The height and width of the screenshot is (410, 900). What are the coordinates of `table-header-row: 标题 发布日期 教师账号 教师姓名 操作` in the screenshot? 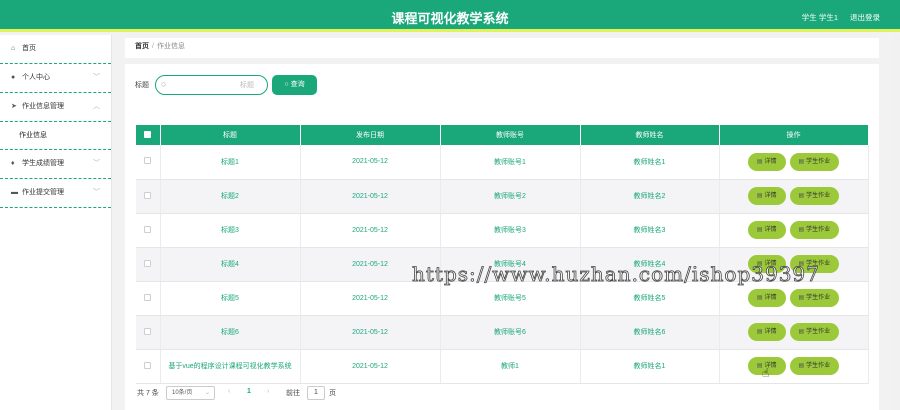 It's located at (502, 135).